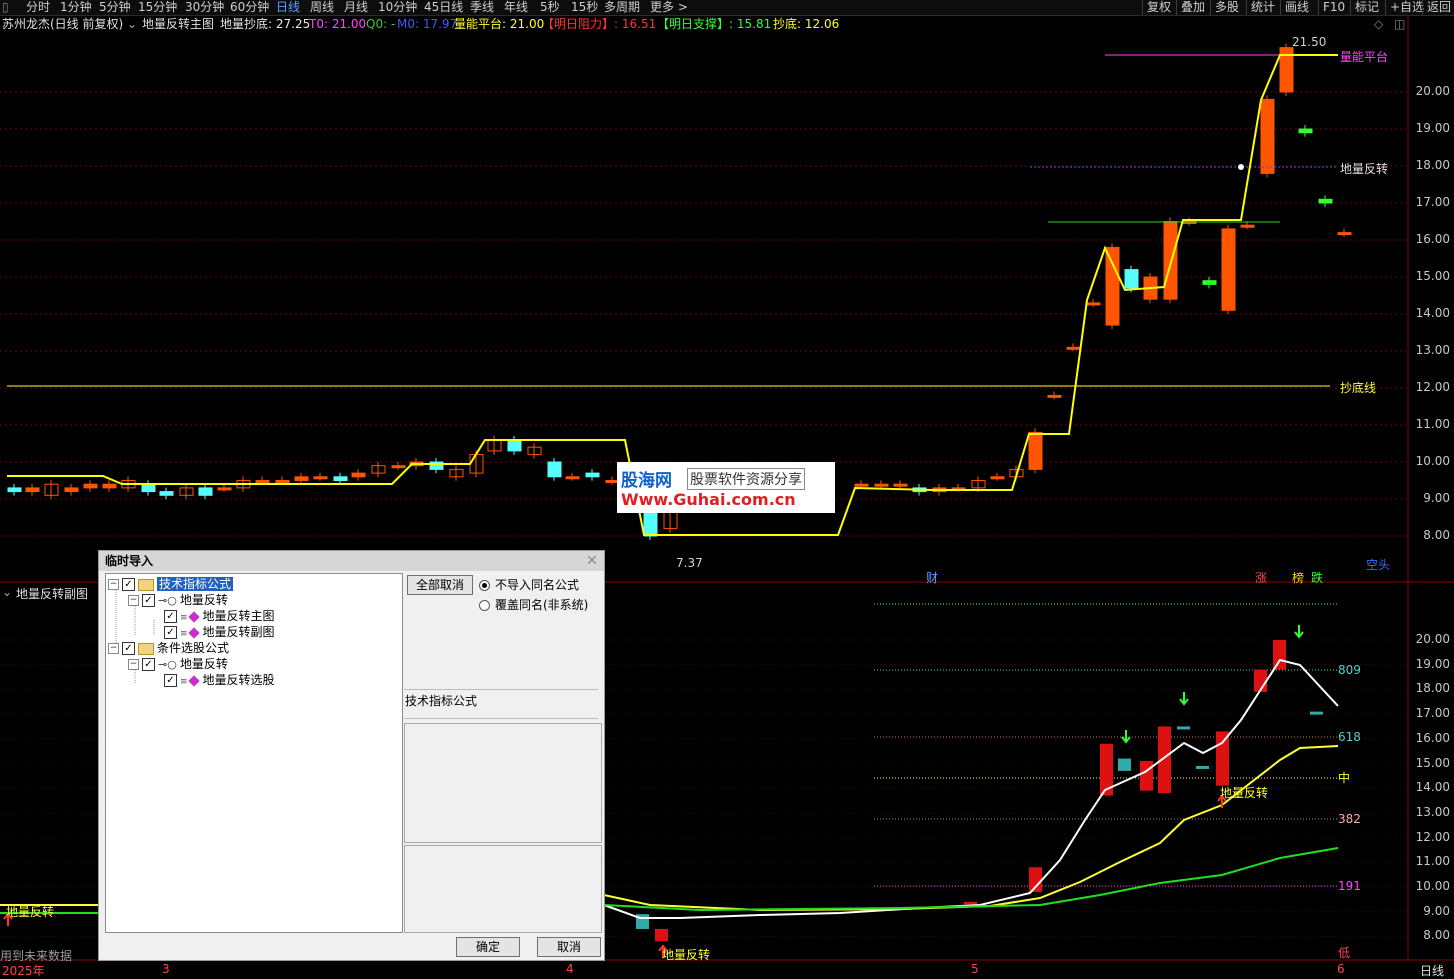 This screenshot has height=979, width=1454. Describe the element at coordinates (1344, 777) in the screenshot. I see `fib-label: 中` at that location.